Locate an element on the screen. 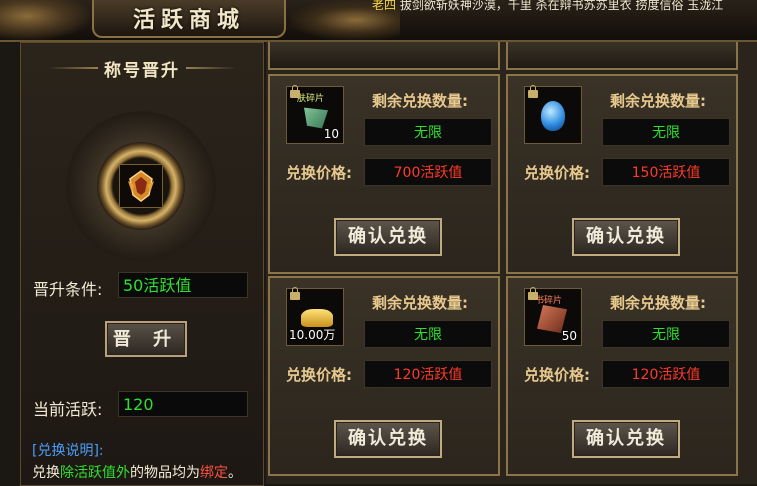 This screenshot has height=486, width=757. dragon-ornament-icon is located at coordinates (45, 20).